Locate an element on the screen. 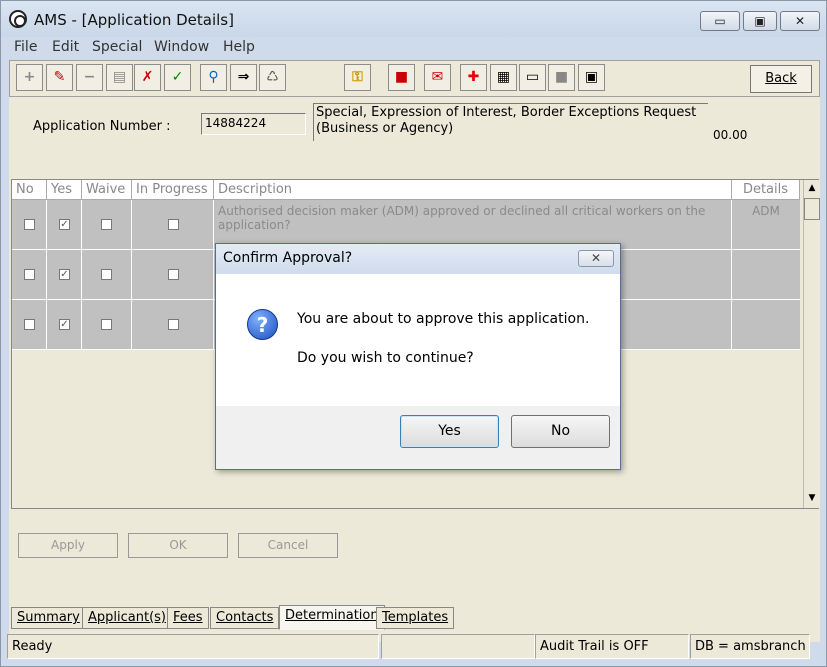 This screenshot has height=667, width=827. menu-bar: File Edit Special Window Help is located at coordinates (413, 48).